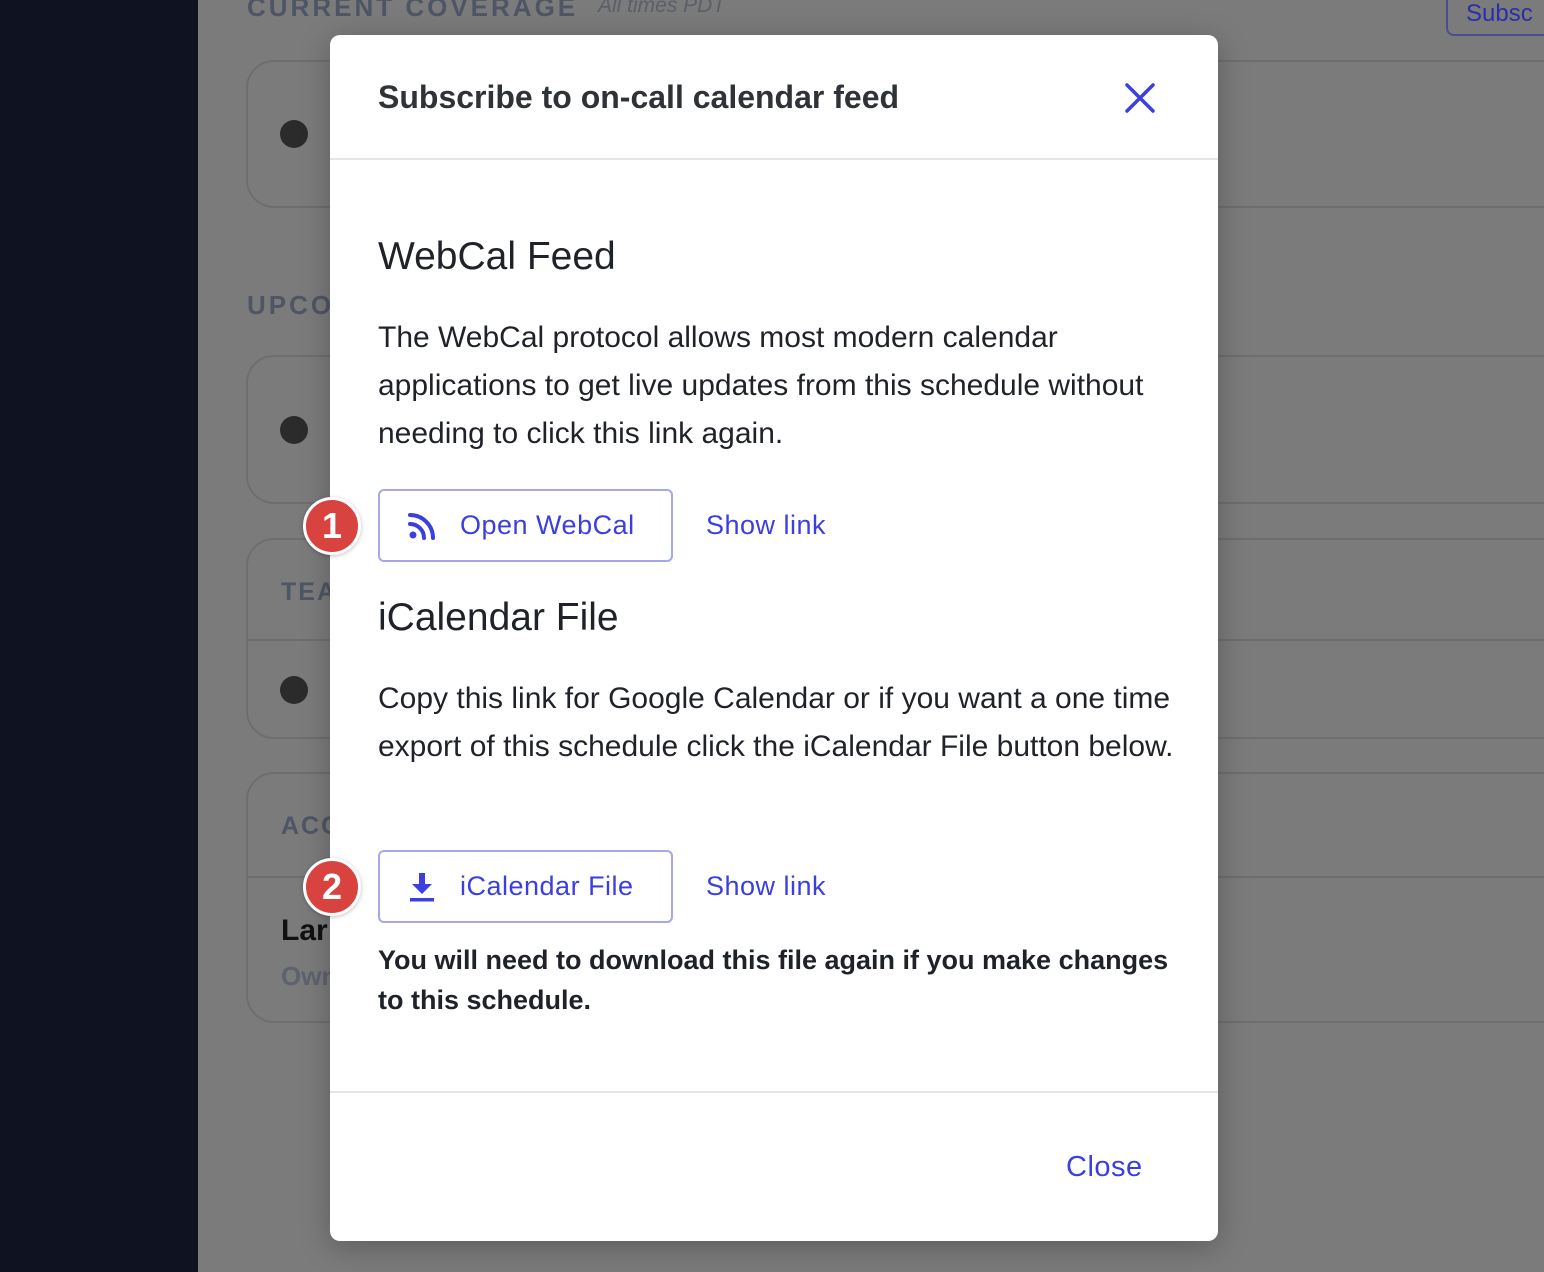 The width and height of the screenshot is (1544, 1272). I want to click on step-badge-2: 2, so click(332, 887).